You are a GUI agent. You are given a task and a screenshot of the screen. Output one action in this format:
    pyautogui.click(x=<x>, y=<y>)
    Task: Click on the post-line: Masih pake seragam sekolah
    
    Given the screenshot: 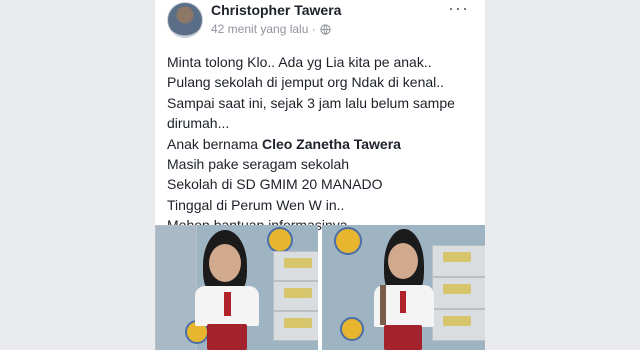 What is the action you would take?
    pyautogui.click(x=258, y=164)
    